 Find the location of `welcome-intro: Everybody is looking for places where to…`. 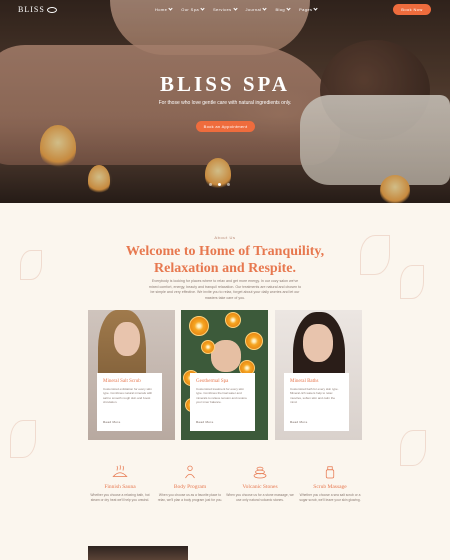

welcome-intro: Everybody is looking for places where to… is located at coordinates (225, 289).